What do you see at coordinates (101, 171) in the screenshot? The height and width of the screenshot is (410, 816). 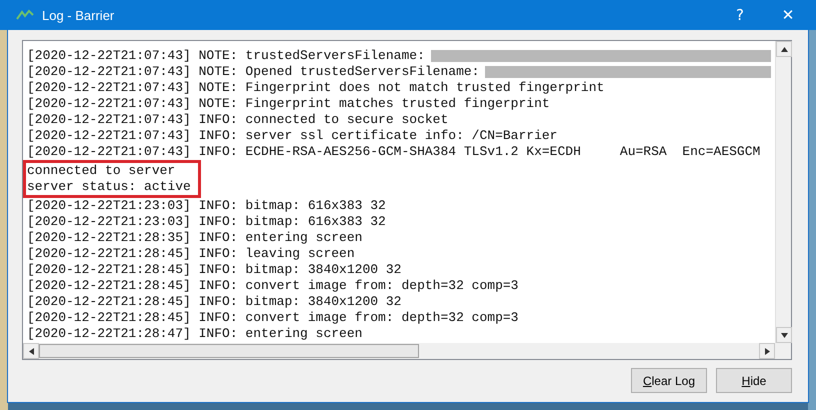 I see `log-line: connected to server` at bounding box center [101, 171].